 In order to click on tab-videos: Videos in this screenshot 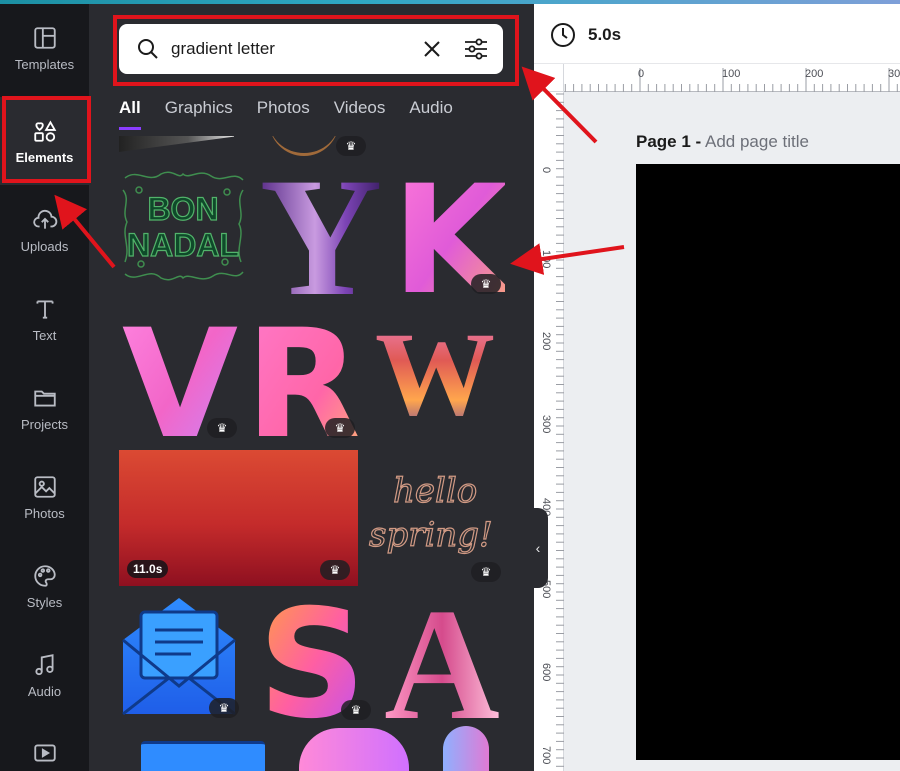, I will do `click(360, 113)`.